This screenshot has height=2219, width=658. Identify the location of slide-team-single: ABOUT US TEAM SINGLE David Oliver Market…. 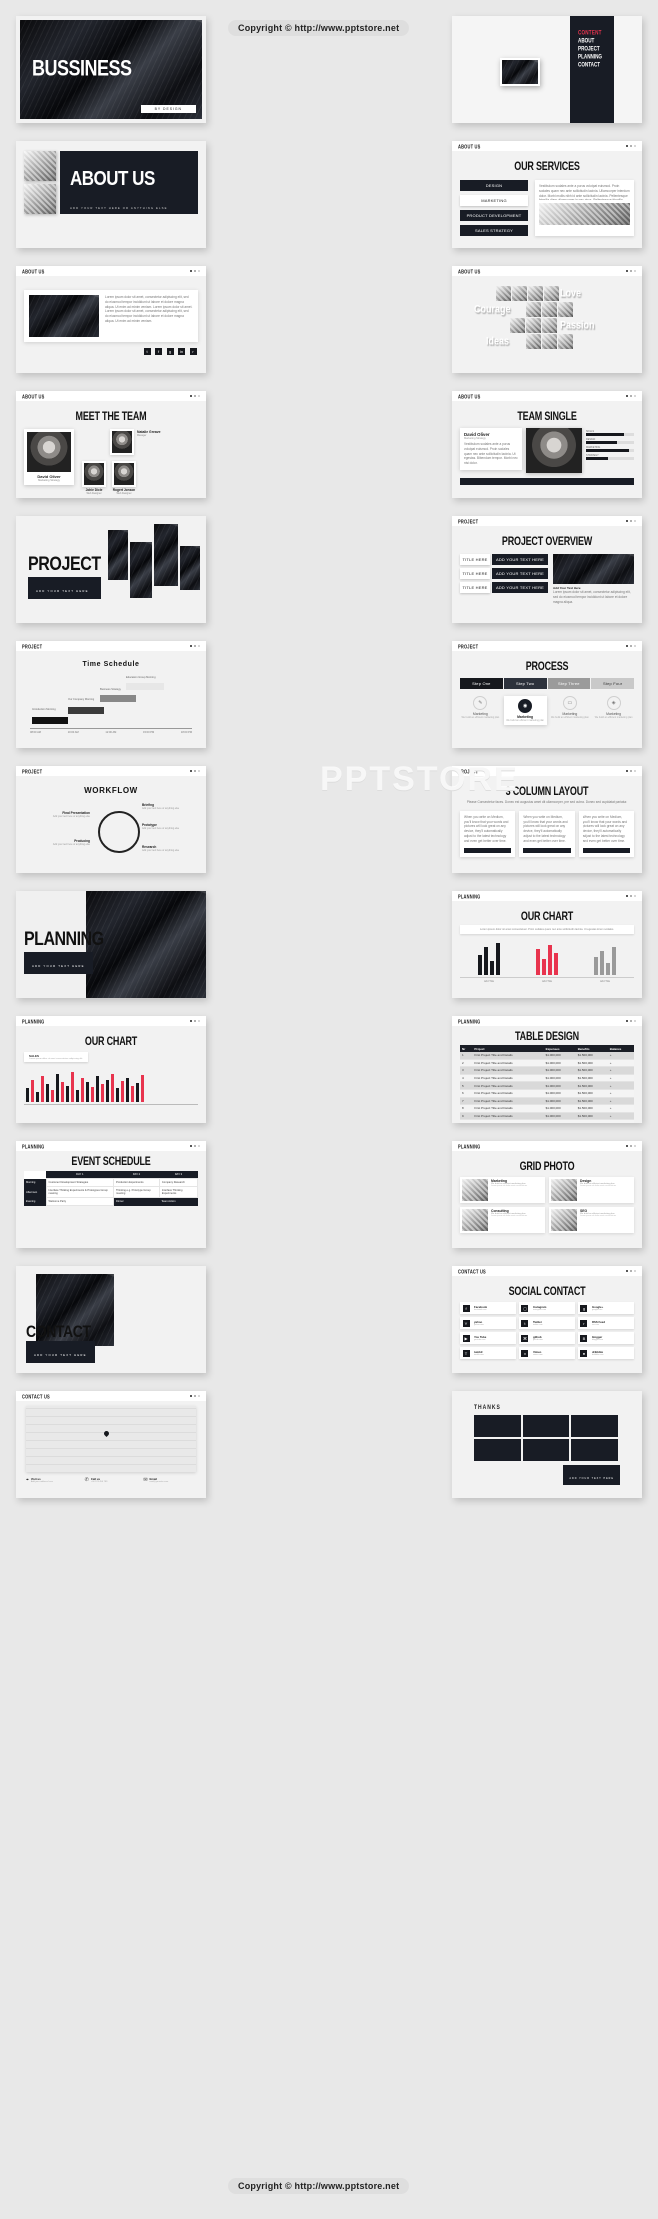
(547, 444).